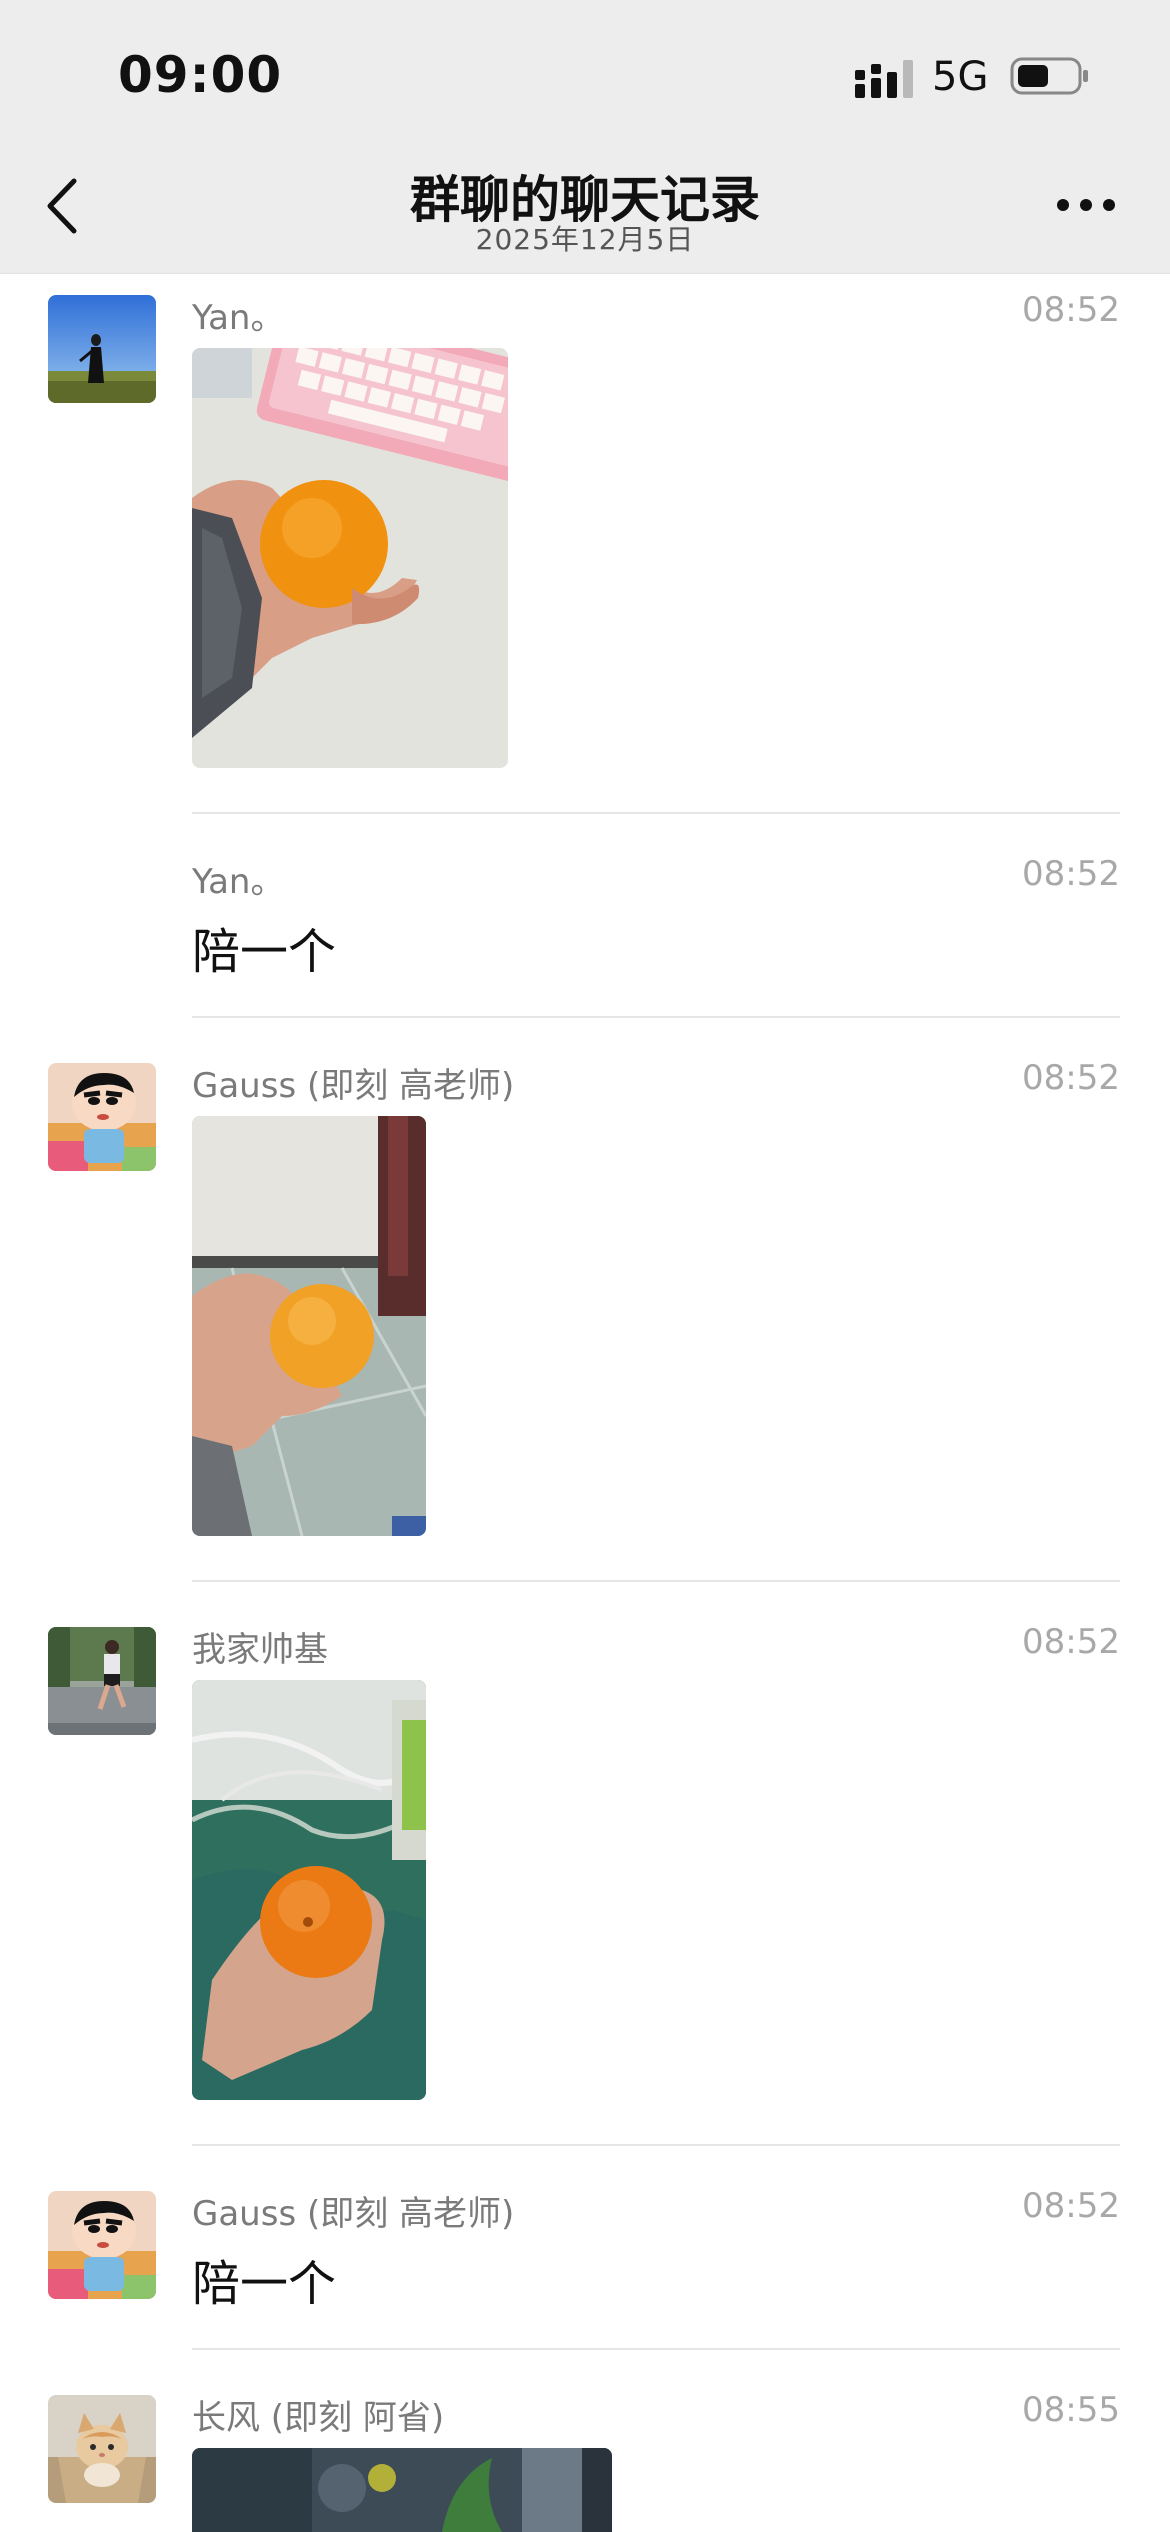 This screenshot has height=2532, width=1170. I want to click on network-type: 5G, so click(960, 77).